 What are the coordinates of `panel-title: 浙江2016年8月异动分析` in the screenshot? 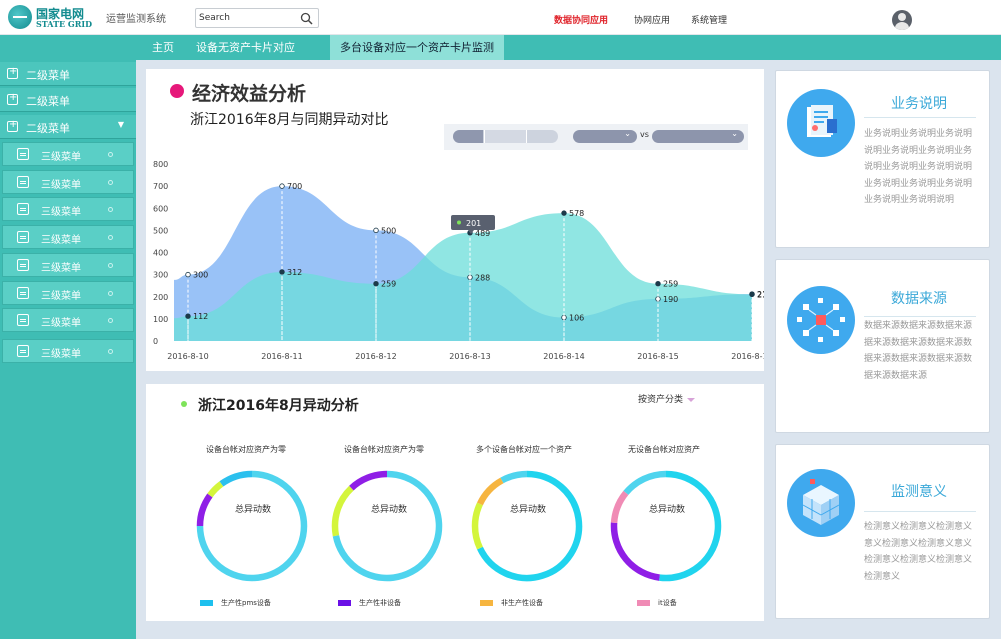 It's located at (278, 406).